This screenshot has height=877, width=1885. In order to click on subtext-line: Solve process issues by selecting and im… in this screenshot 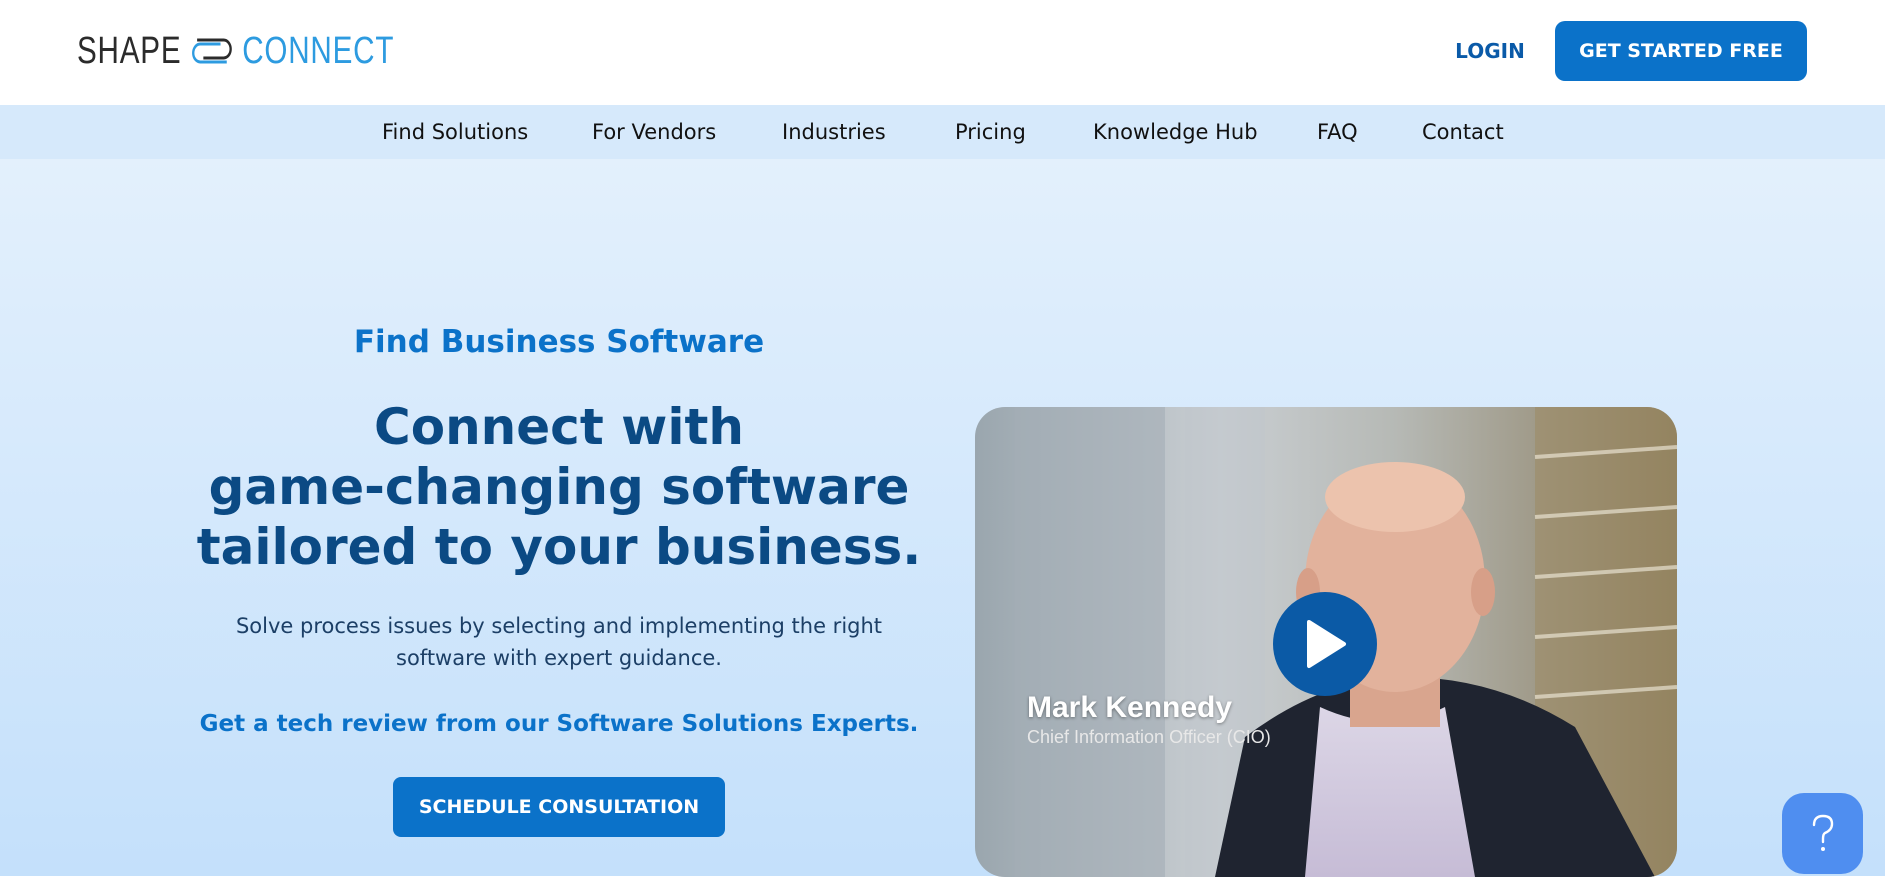, I will do `click(559, 626)`.